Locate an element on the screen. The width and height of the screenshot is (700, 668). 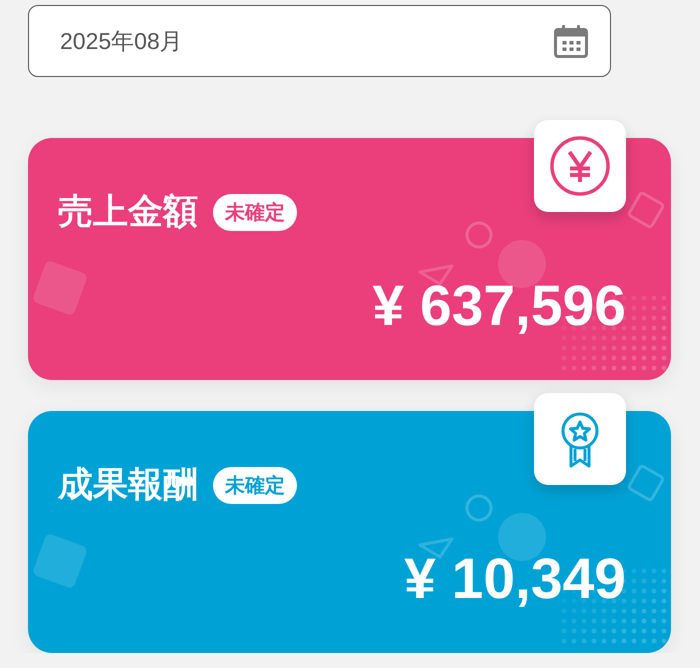
amount-value: ¥ 10,349 is located at coordinates (515, 579).